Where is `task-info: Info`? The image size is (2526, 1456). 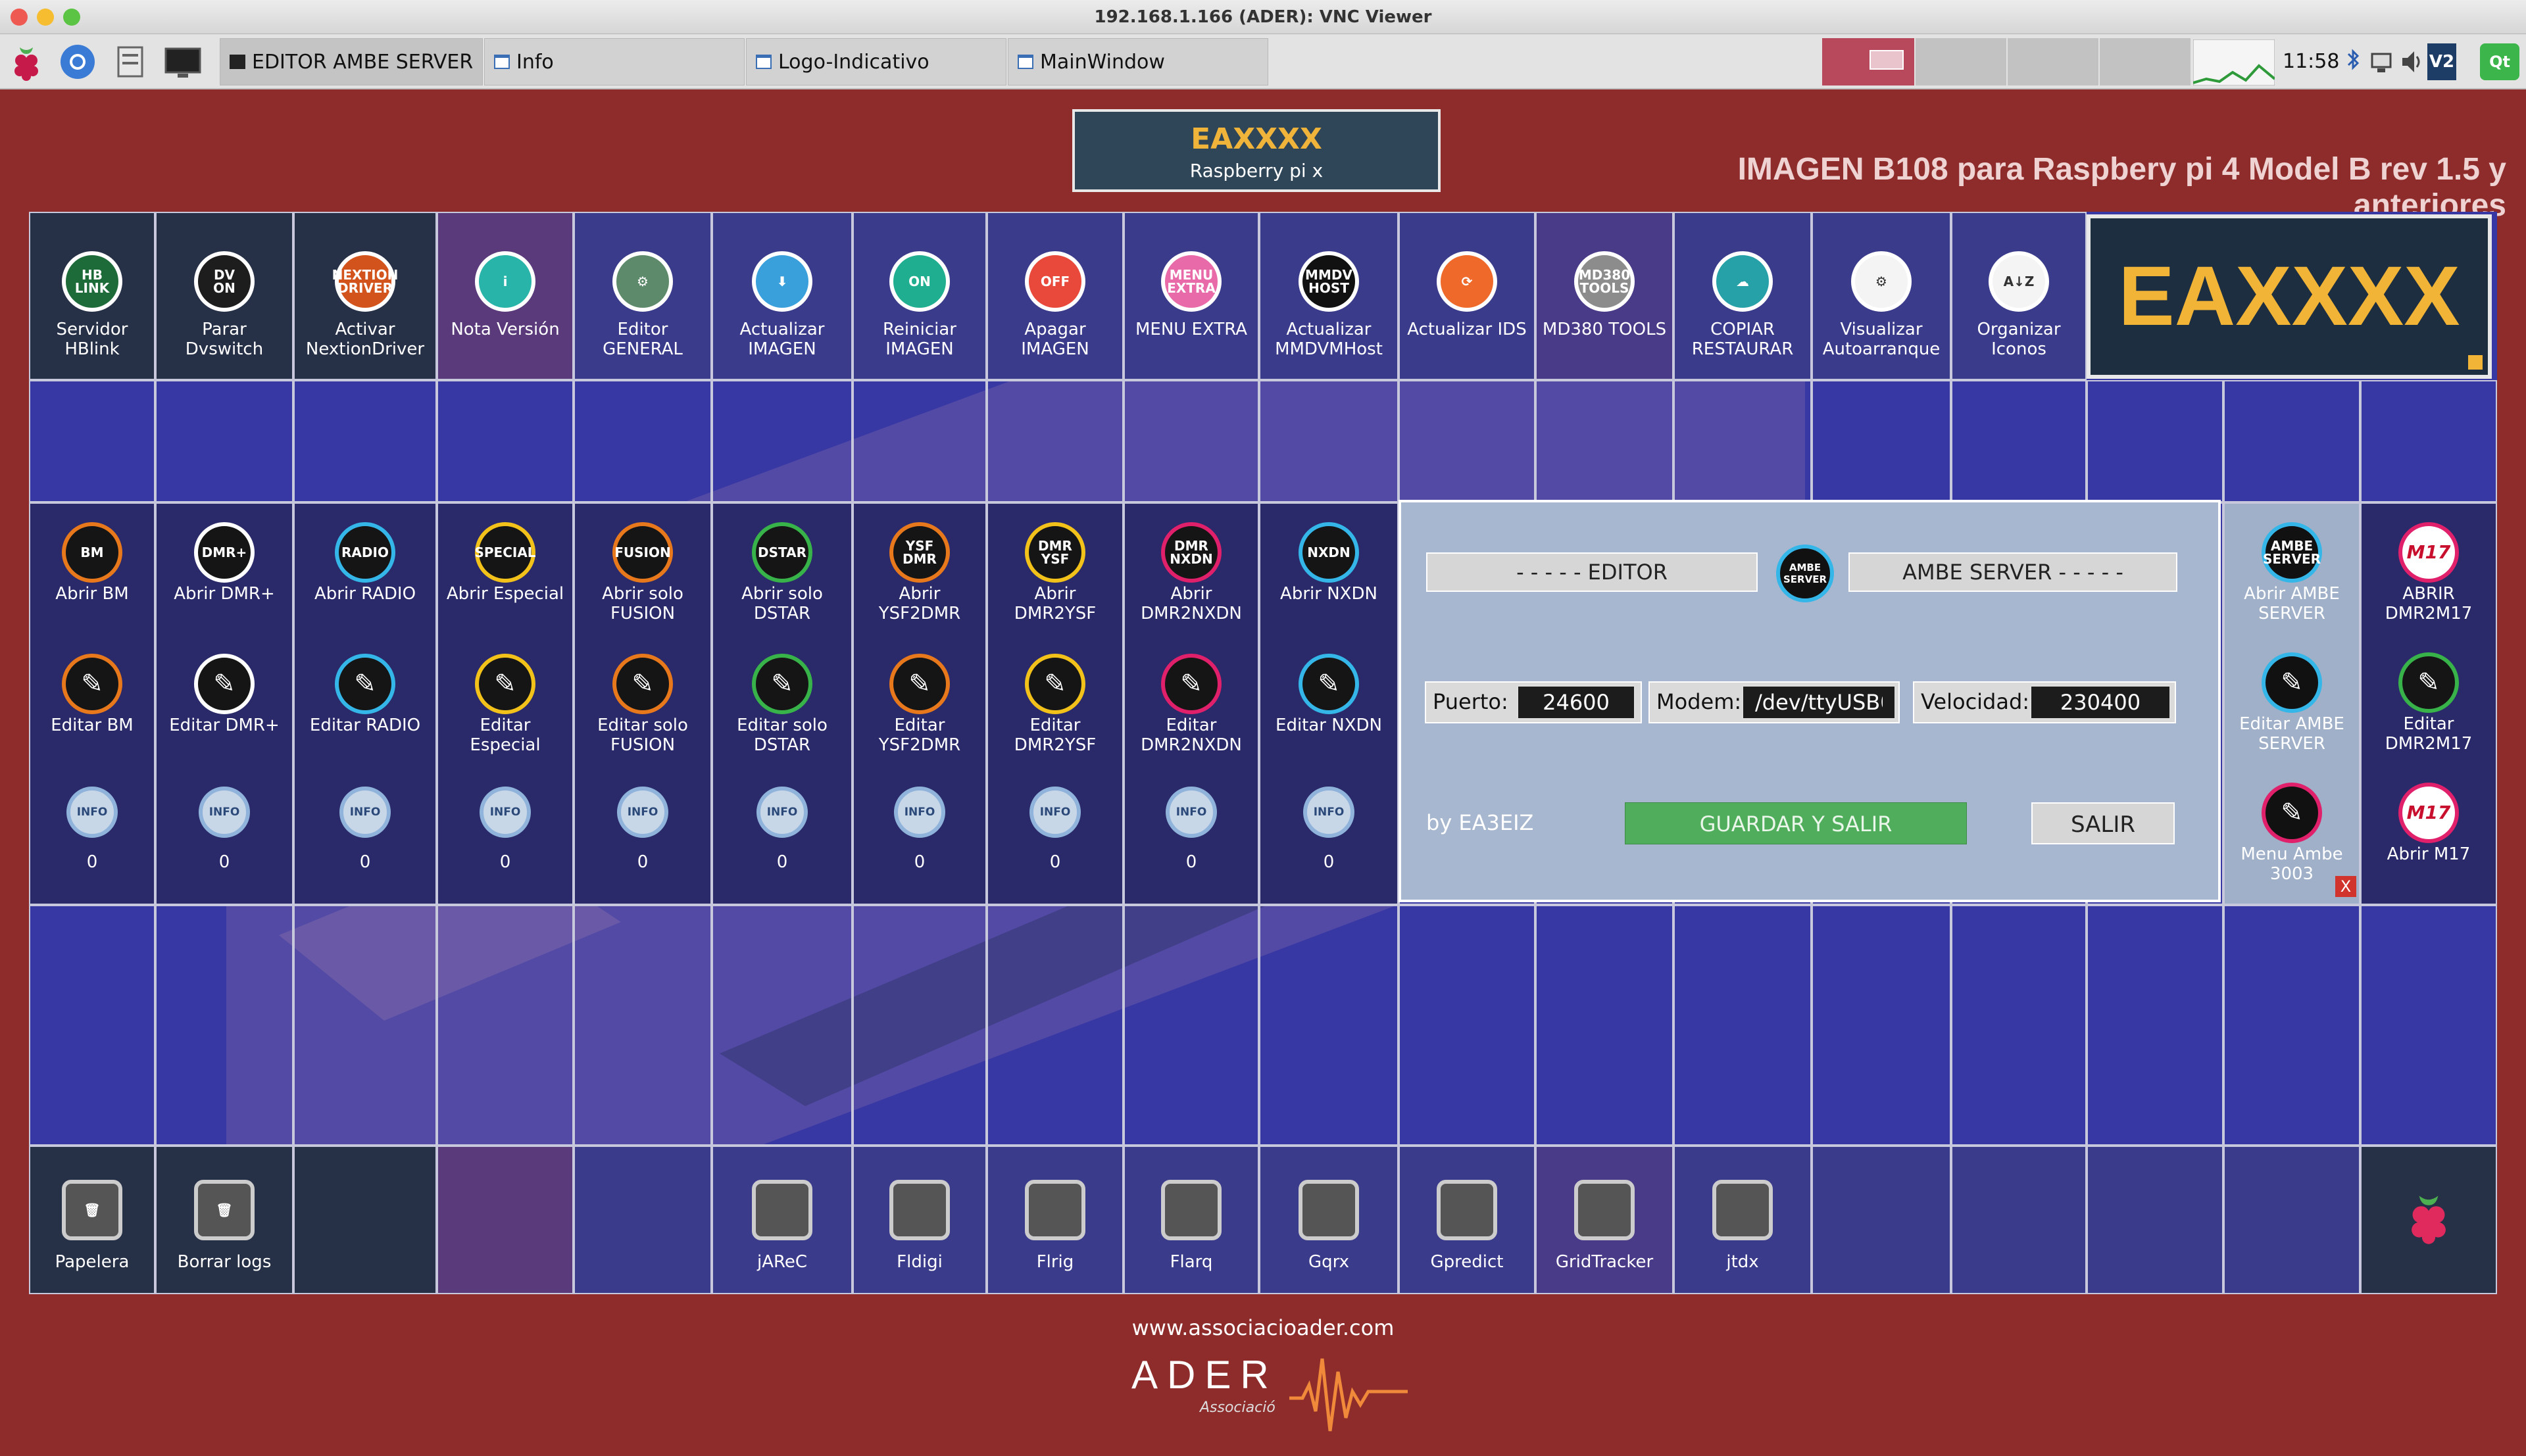
task-info: Info is located at coordinates (614, 61).